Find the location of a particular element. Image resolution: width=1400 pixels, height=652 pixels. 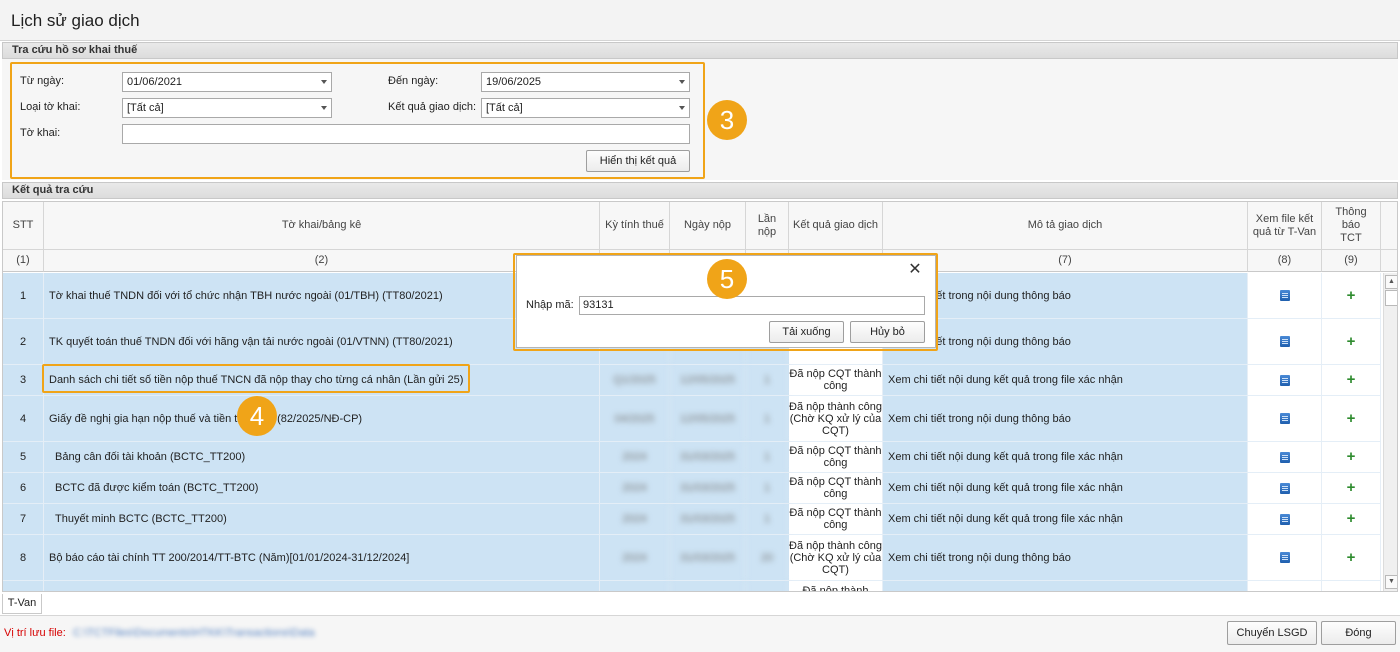

vertical-scrollbar: ▲ ▼ is located at coordinates (1390, 432).